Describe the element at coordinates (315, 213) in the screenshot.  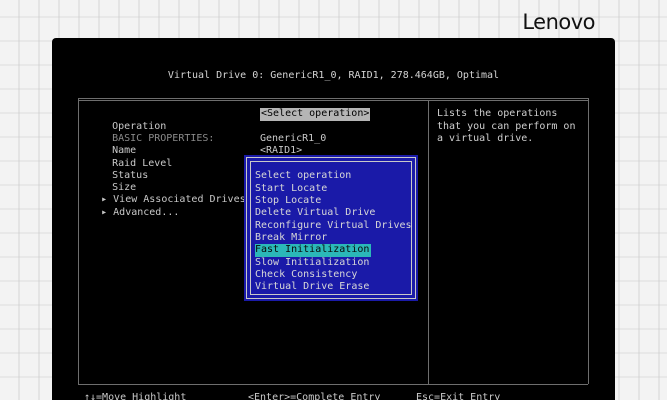
I see `popup-option: Delete Virtual Drive` at that location.